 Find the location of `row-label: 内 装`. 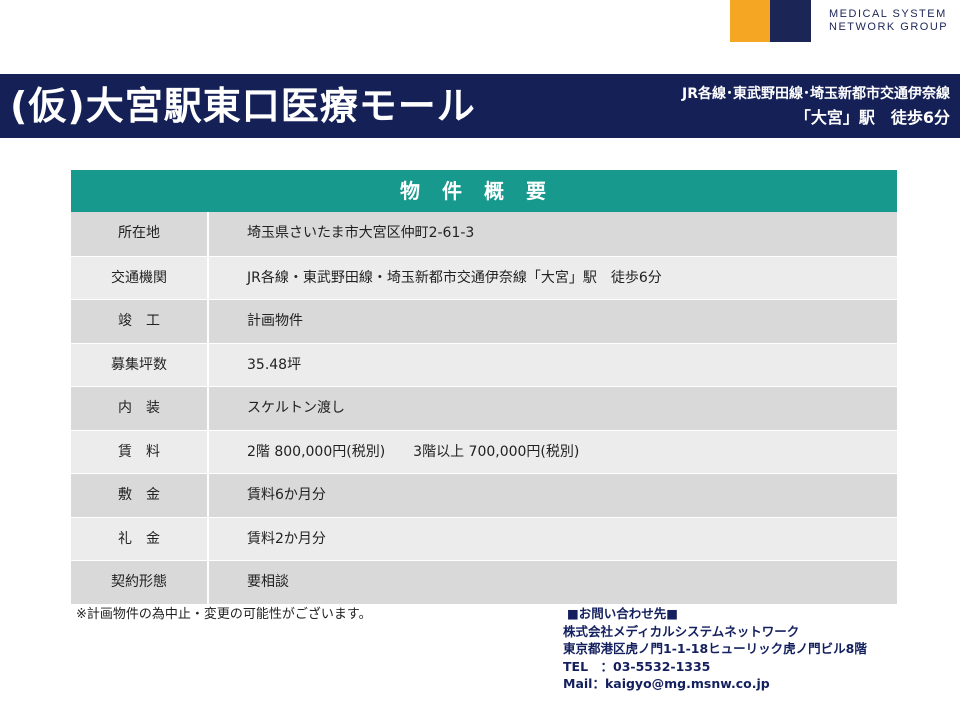

row-label: 内 装 is located at coordinates (140, 408).